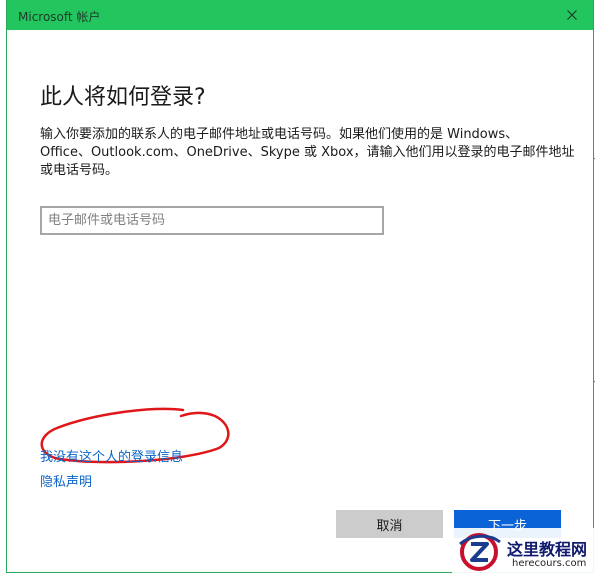  I want to click on close-icon, so click(572, 15).